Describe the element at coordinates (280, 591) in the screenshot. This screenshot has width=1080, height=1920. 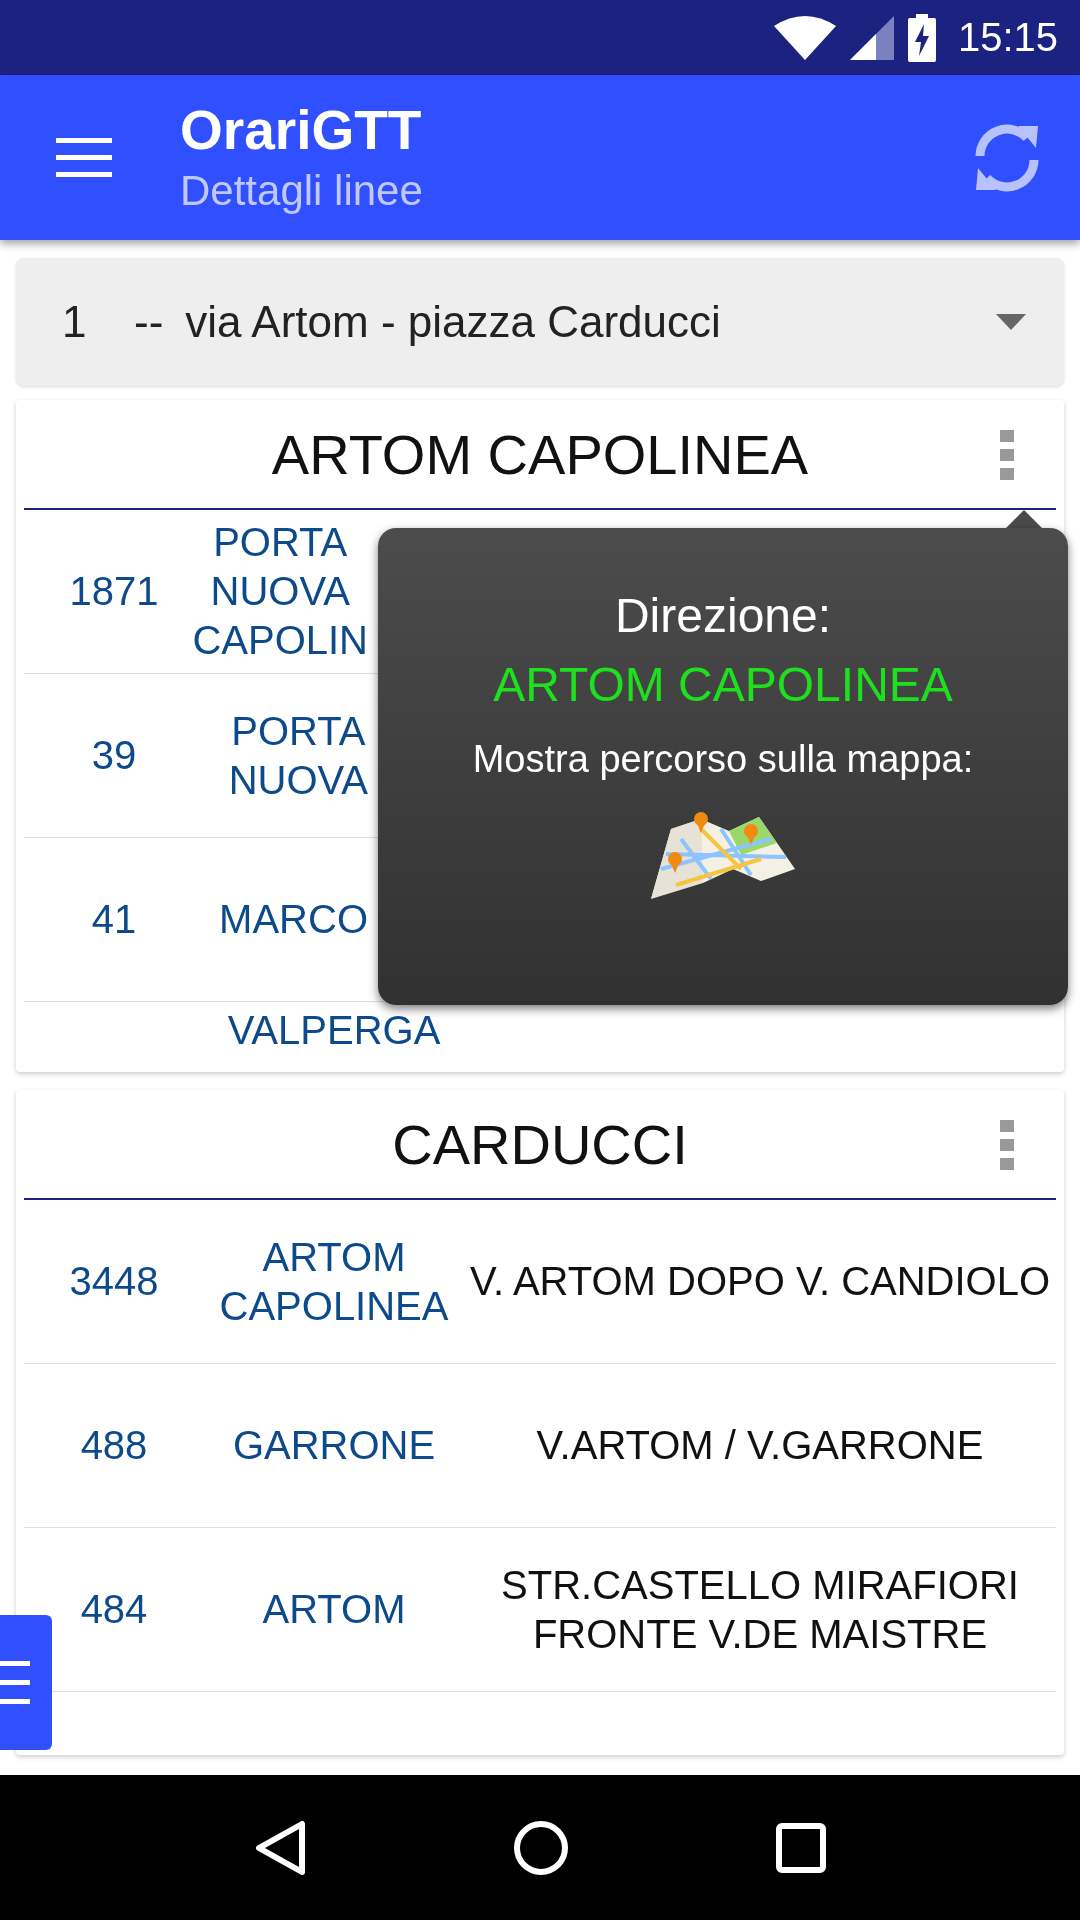
I see `stop-area: PORTA NUOVA CAPOLIN` at that location.